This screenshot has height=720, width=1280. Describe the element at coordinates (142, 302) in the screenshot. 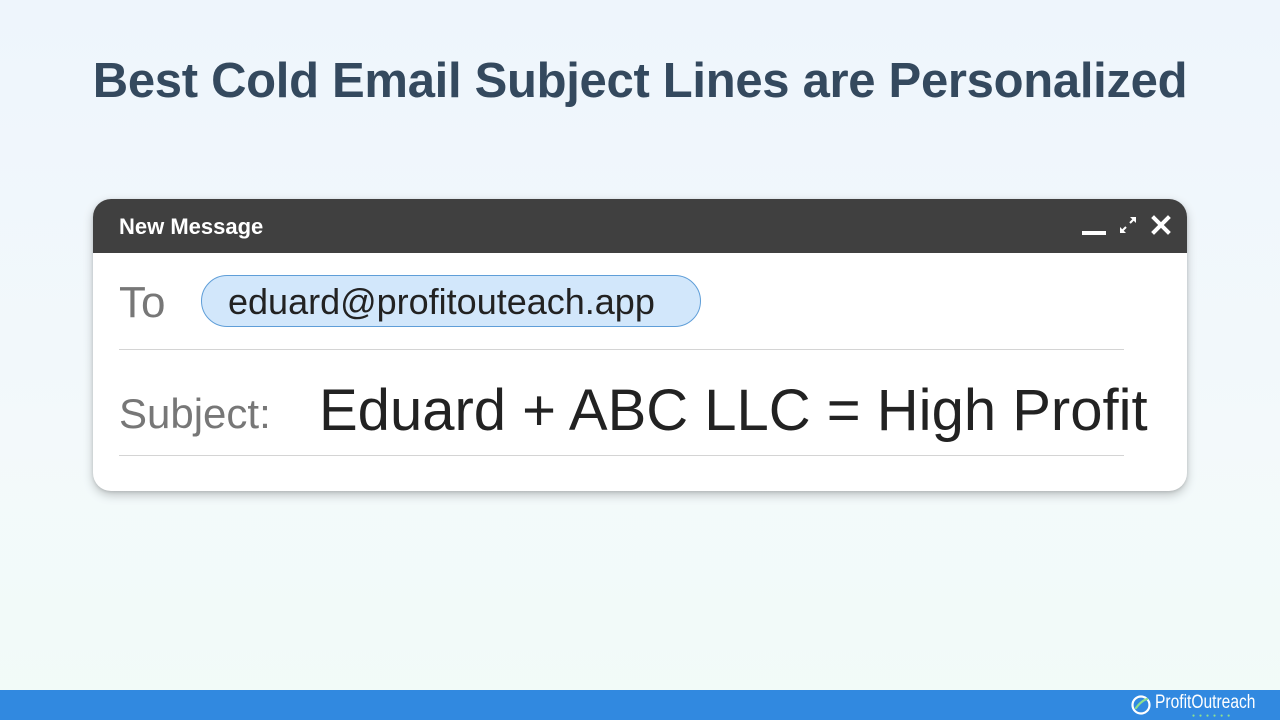

I see `to-label: To` at that location.